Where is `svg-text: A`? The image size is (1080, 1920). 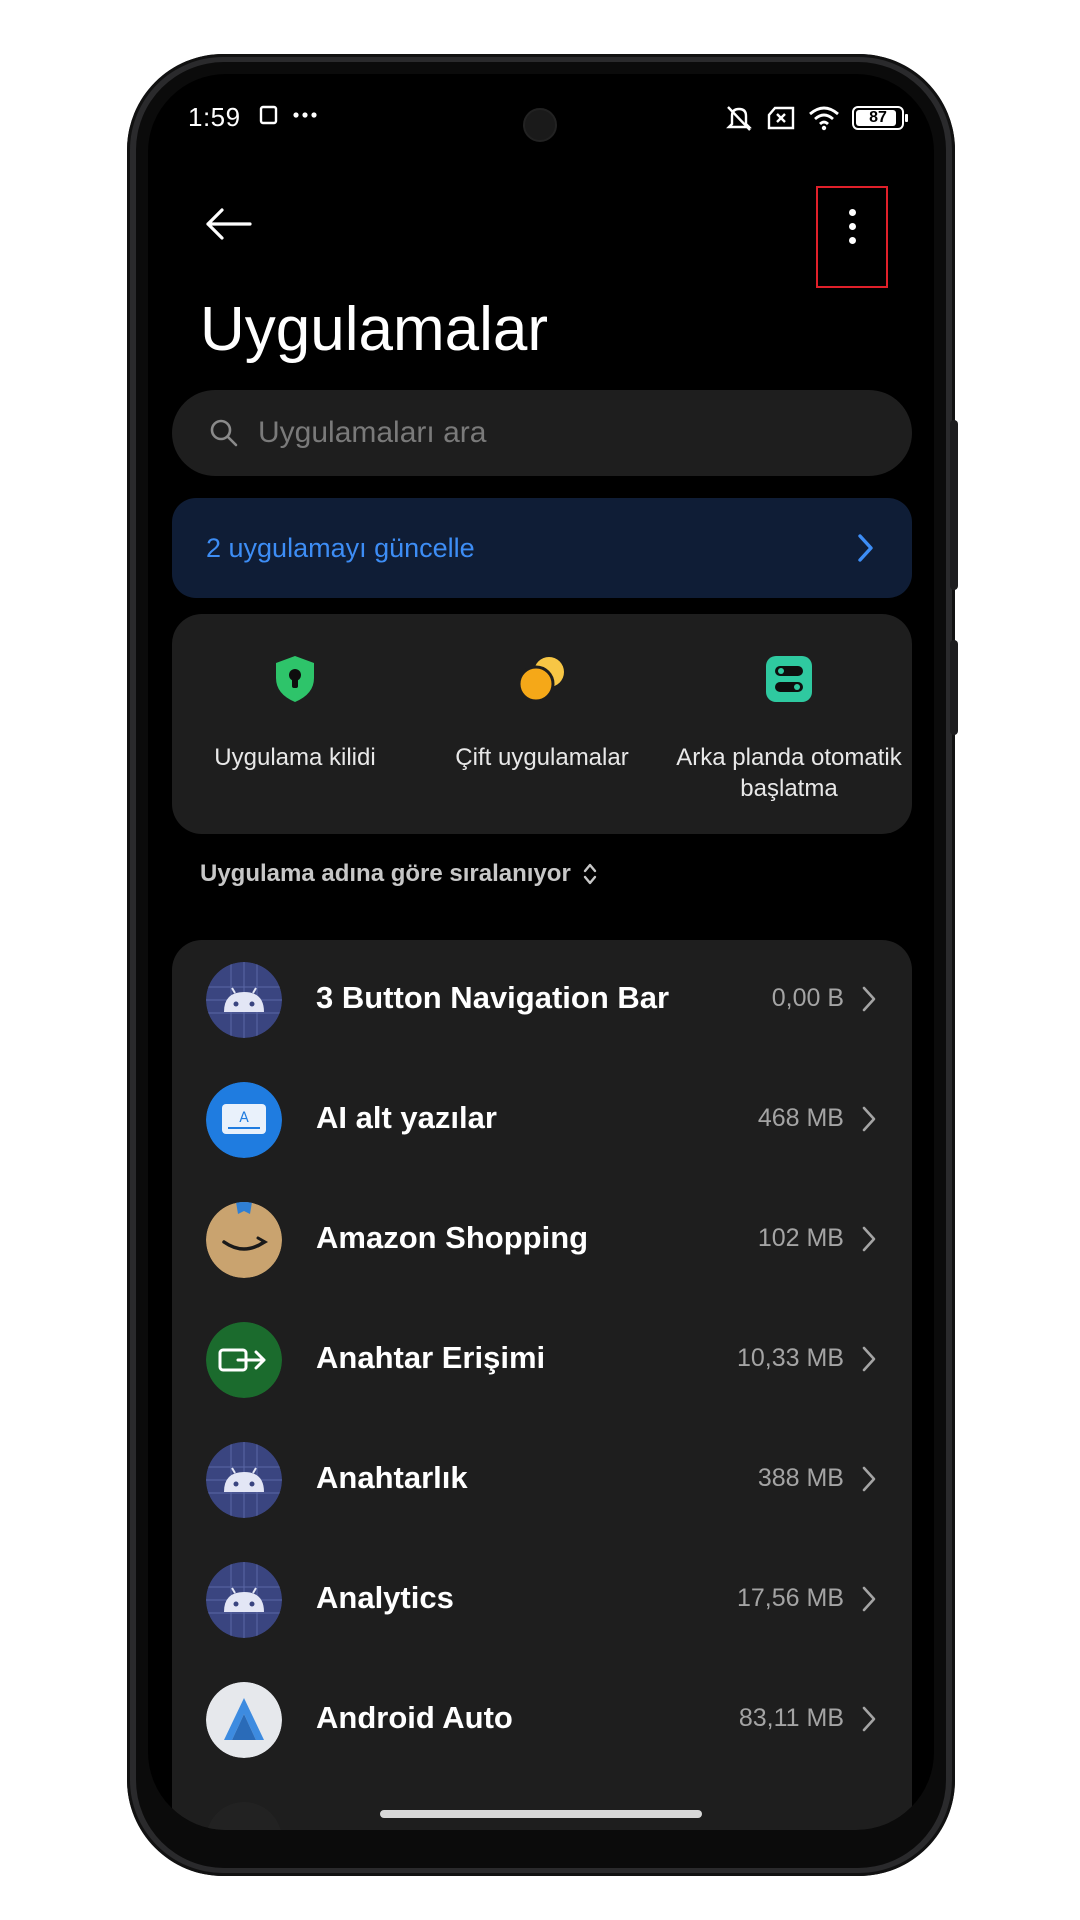 svg-text: A is located at coordinates (244, 1118).